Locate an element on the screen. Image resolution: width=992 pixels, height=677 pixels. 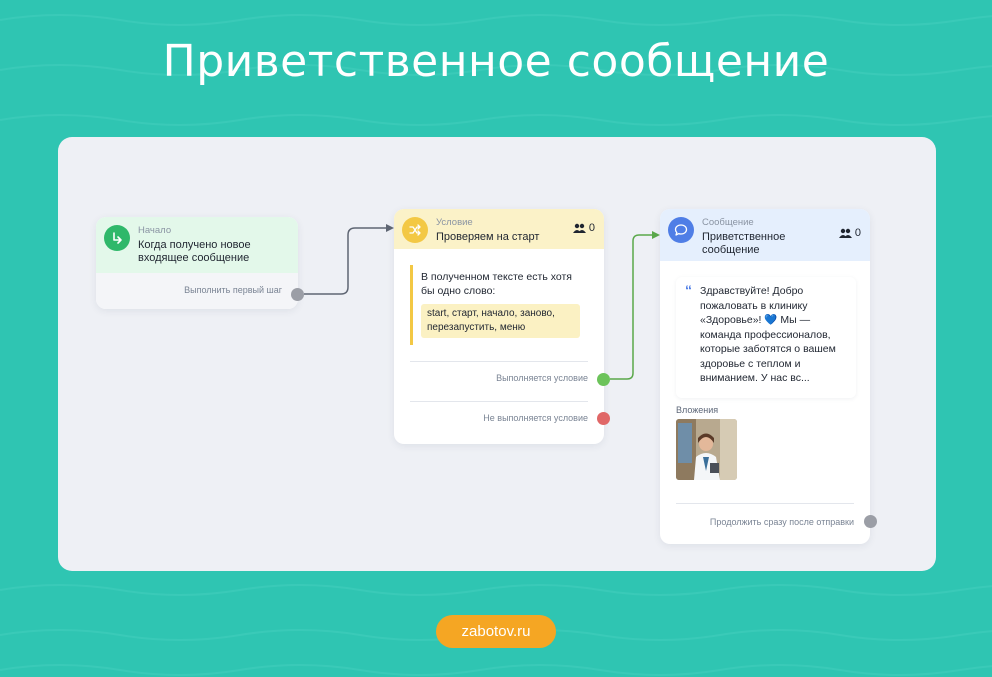
condition-true-label: Выполняется условие is located at coordinates (542, 378).